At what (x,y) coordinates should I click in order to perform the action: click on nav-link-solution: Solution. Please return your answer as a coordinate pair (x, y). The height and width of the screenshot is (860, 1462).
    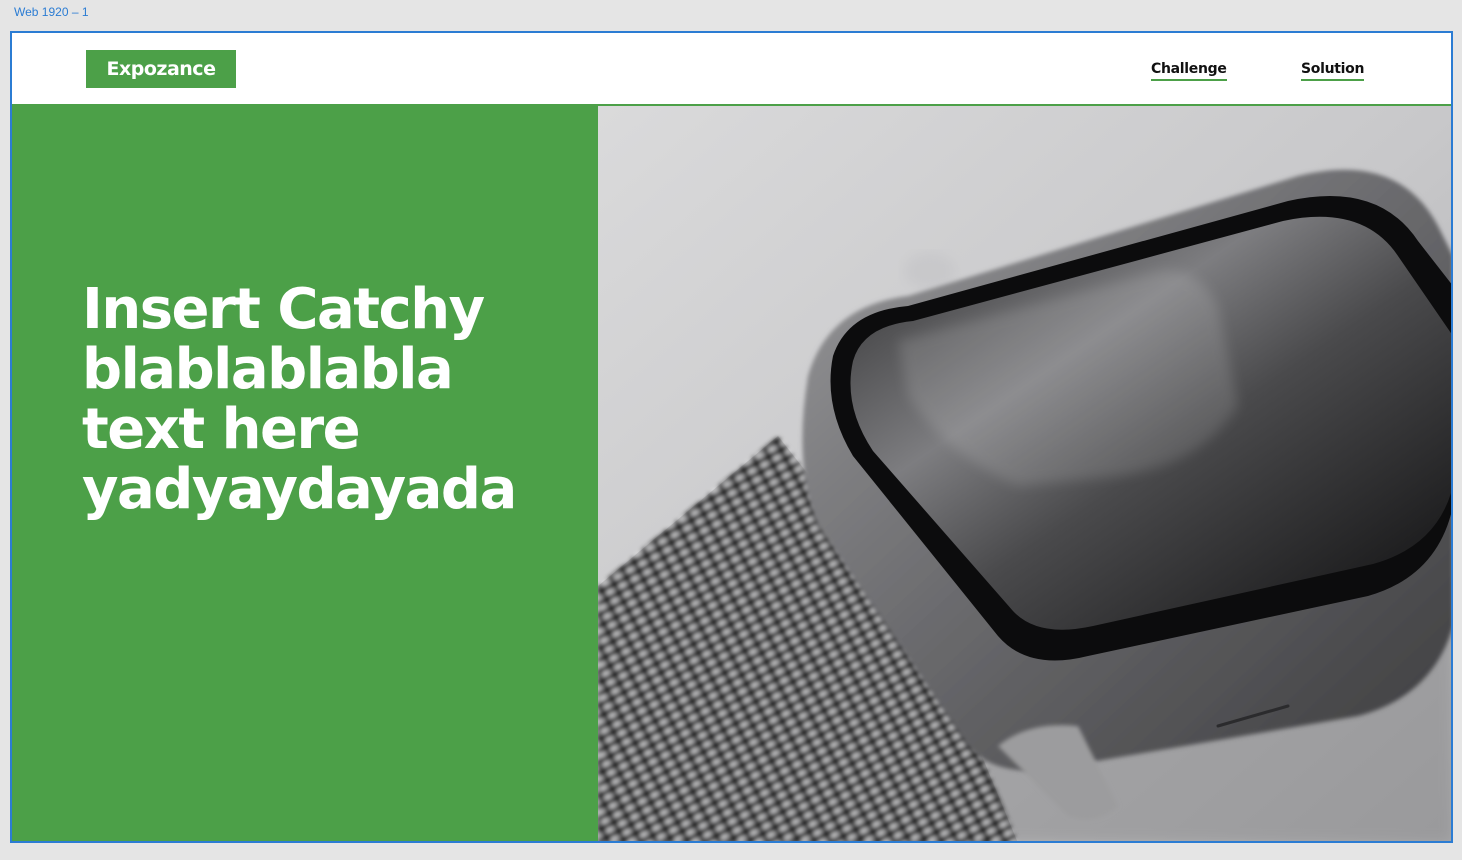
    Looking at the image, I should click on (1332, 71).